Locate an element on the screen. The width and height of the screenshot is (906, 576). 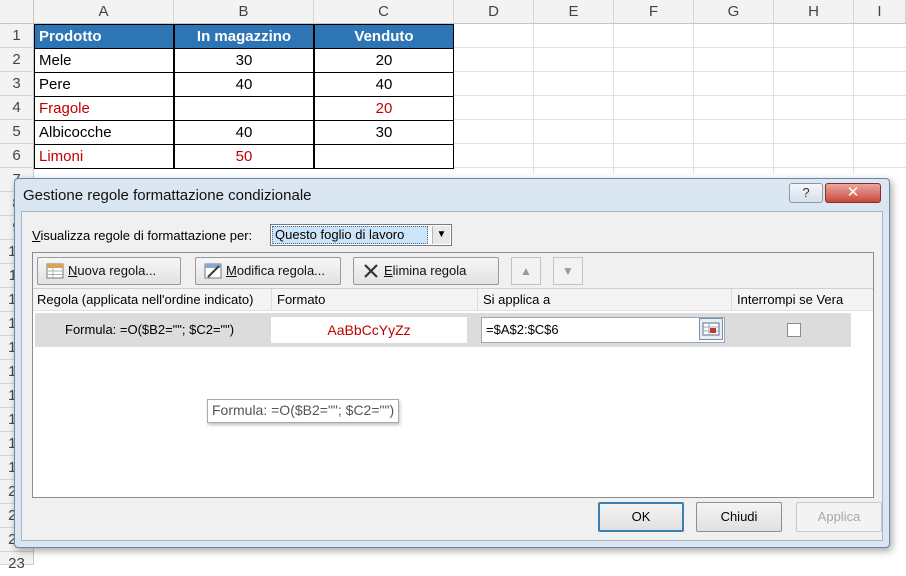
cell-b5: 40 is located at coordinates (244, 132).